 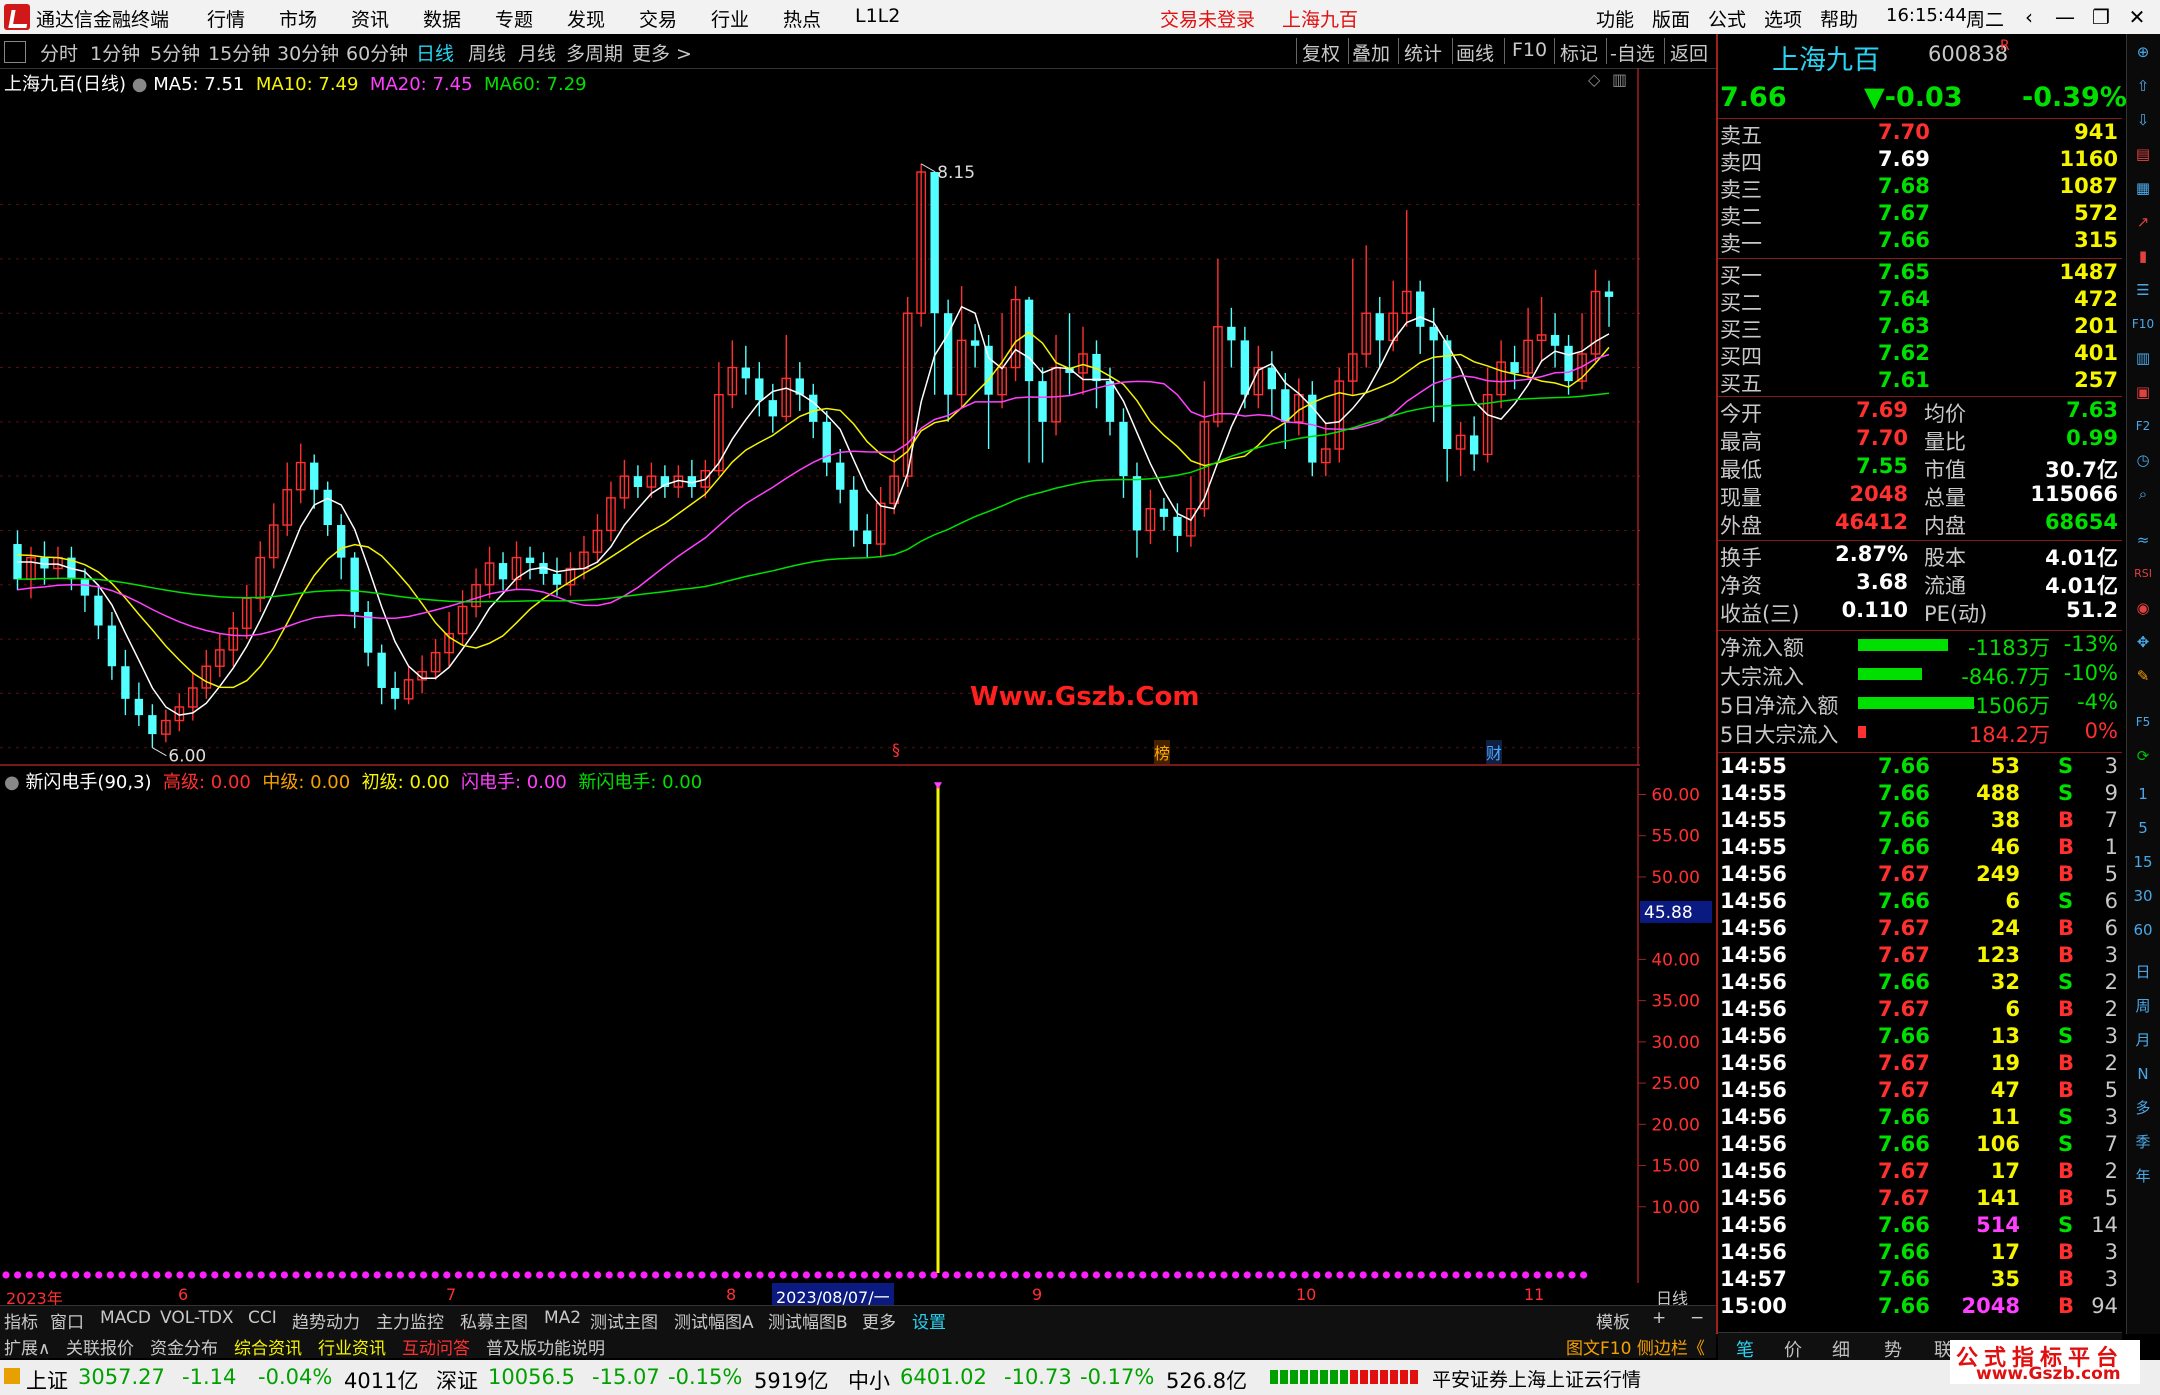 What do you see at coordinates (636, 1377) in the screenshot?
I see `index-item: 深证 10056.5 -15.07 -0.15% 5919亿` at bounding box center [636, 1377].